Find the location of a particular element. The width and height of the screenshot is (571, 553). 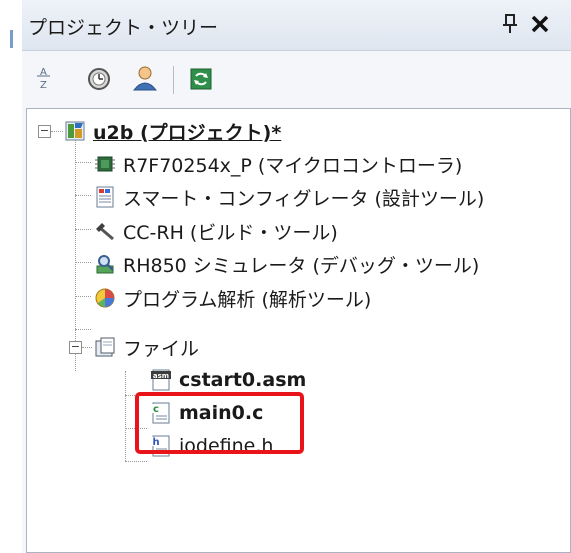

edge-marker is located at coordinates (11, 39).